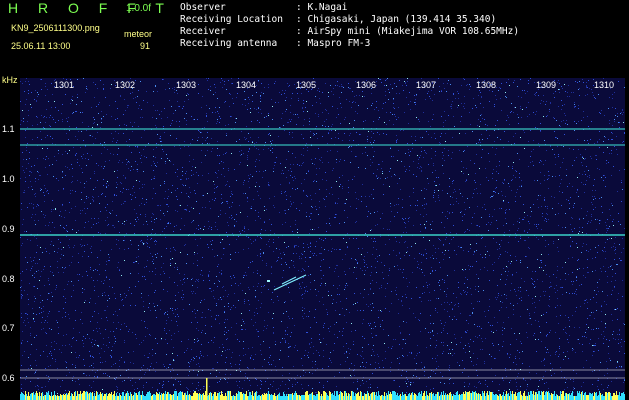 Image resolution: width=629 pixels, height=400 pixels. Describe the element at coordinates (246, 85) in the screenshot. I see `x-tick-label: 1304` at that location.